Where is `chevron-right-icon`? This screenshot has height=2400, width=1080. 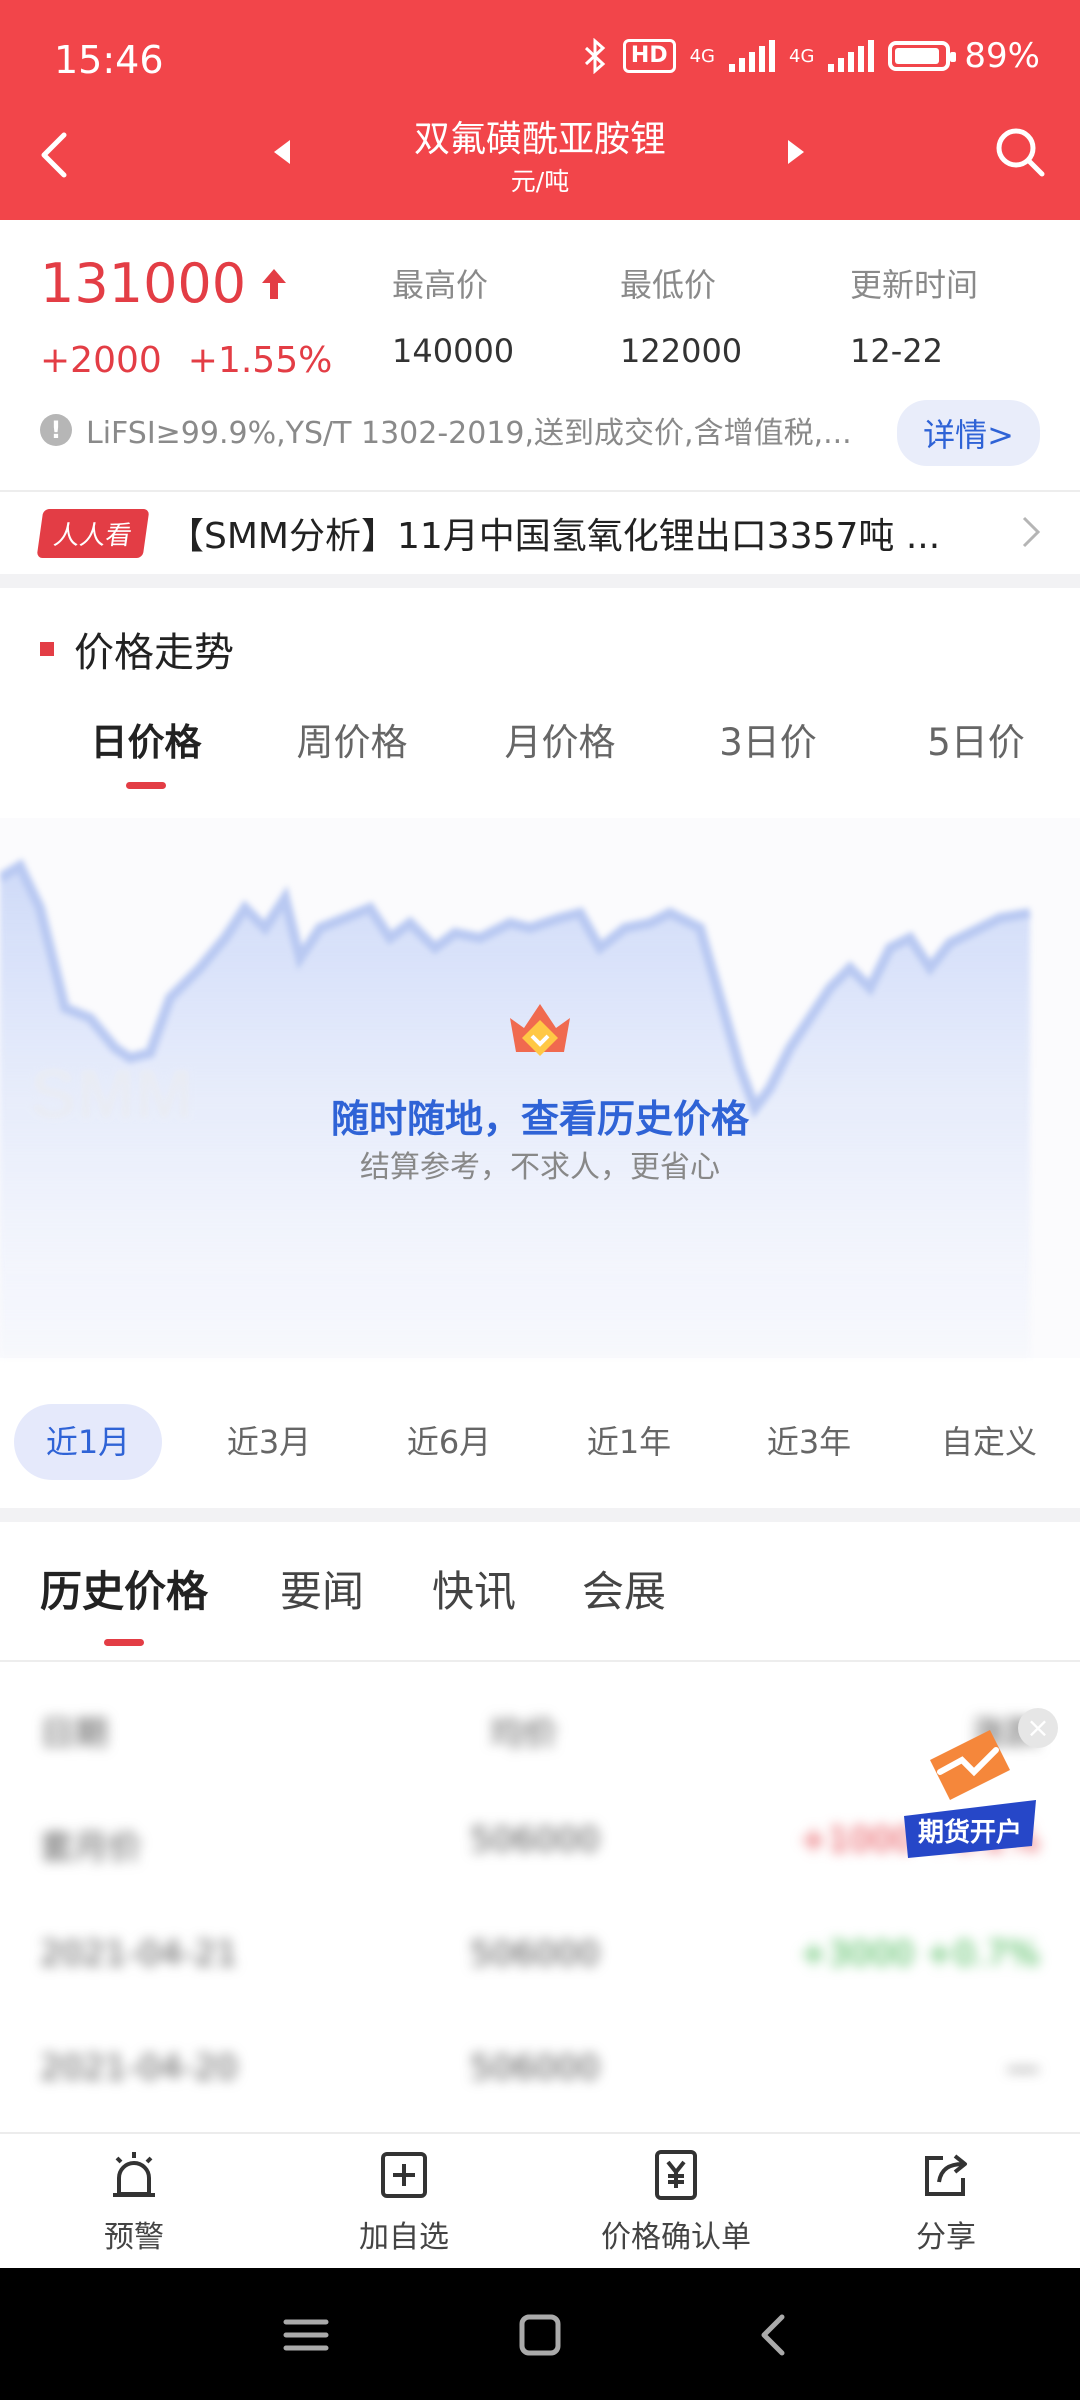 chevron-right-icon is located at coordinates (1031, 532).